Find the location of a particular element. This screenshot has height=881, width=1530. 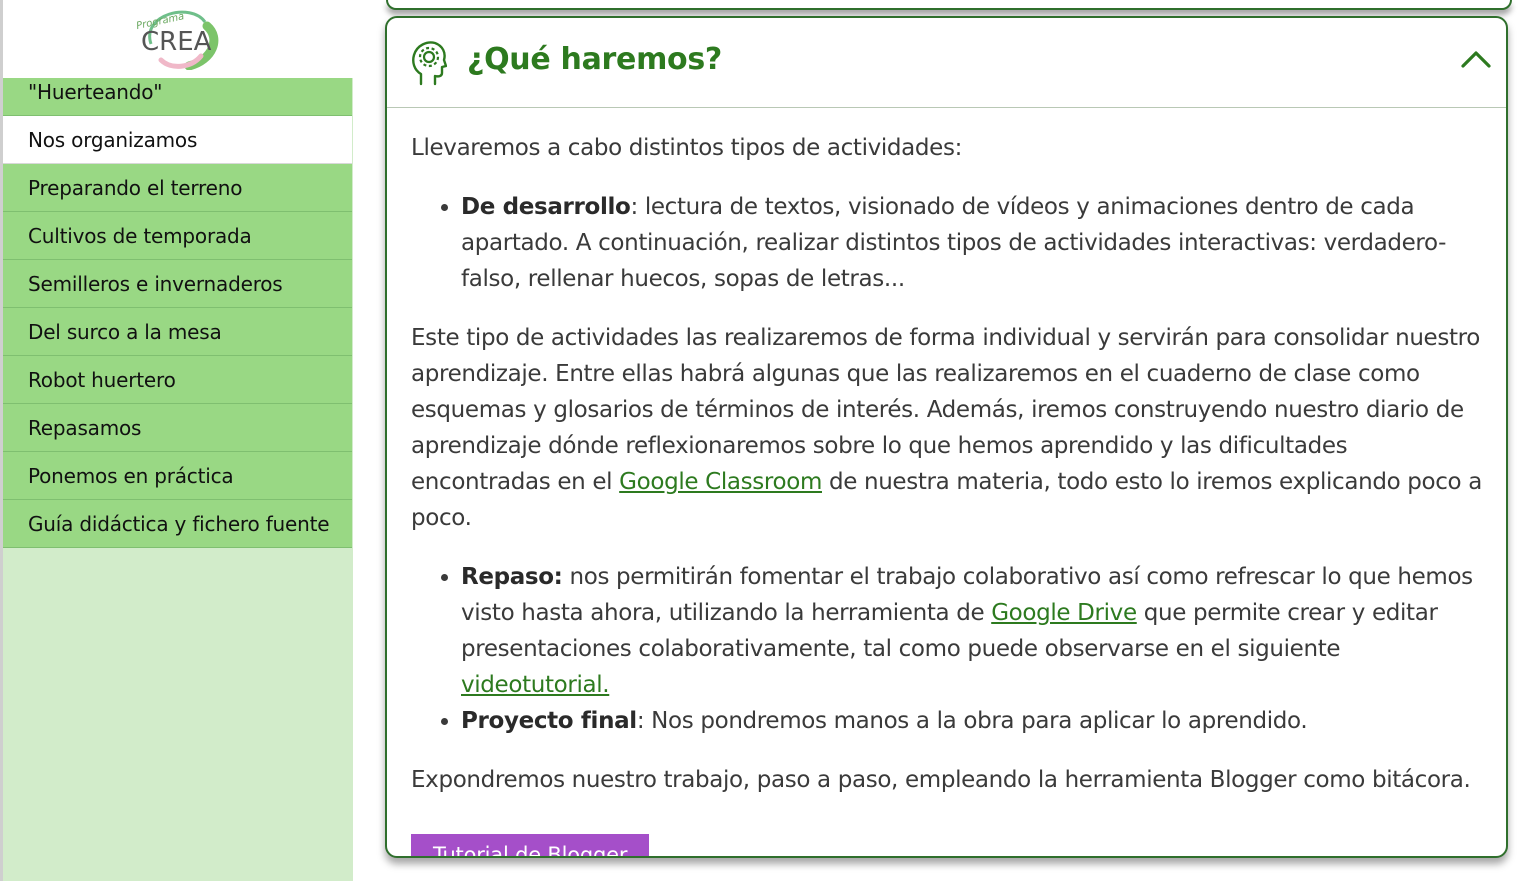

google-classroom-link: Google Classroom is located at coordinates (720, 482).